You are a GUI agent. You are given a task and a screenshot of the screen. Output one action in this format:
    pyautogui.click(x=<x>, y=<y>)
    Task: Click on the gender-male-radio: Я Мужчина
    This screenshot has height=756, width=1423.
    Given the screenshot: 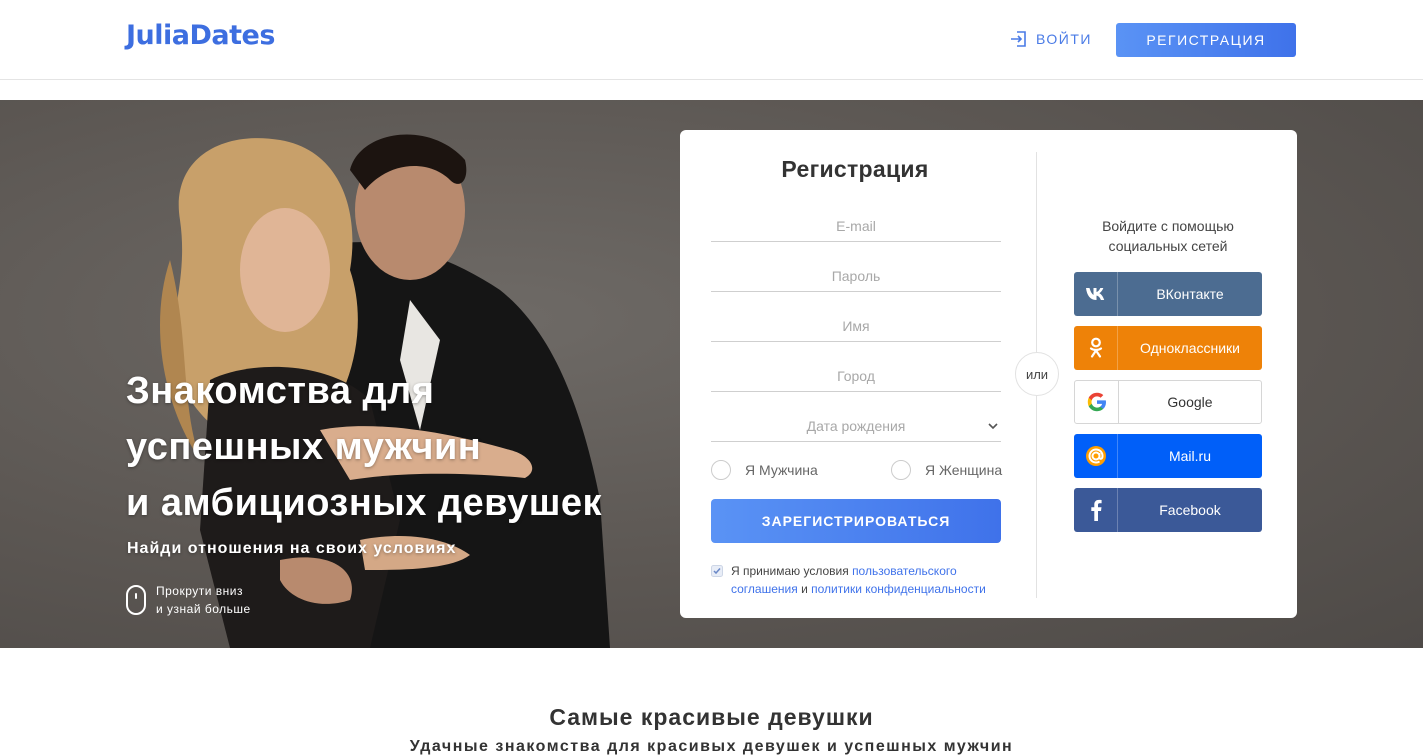 What is the action you would take?
    pyautogui.click(x=764, y=470)
    